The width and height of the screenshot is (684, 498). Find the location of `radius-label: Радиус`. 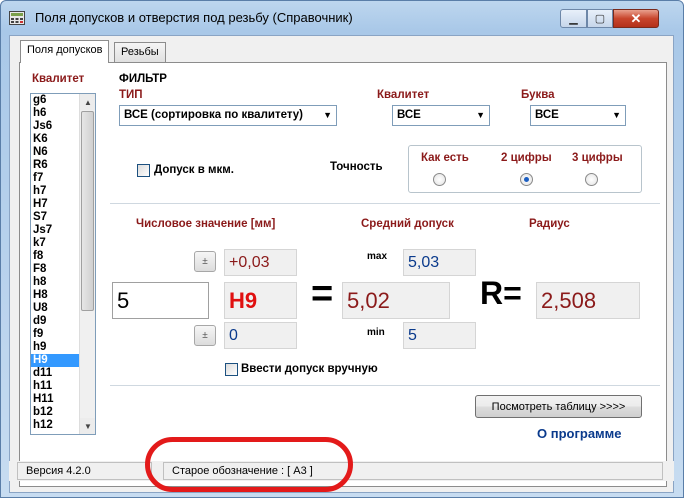

radius-label: Радиус is located at coordinates (549, 224).